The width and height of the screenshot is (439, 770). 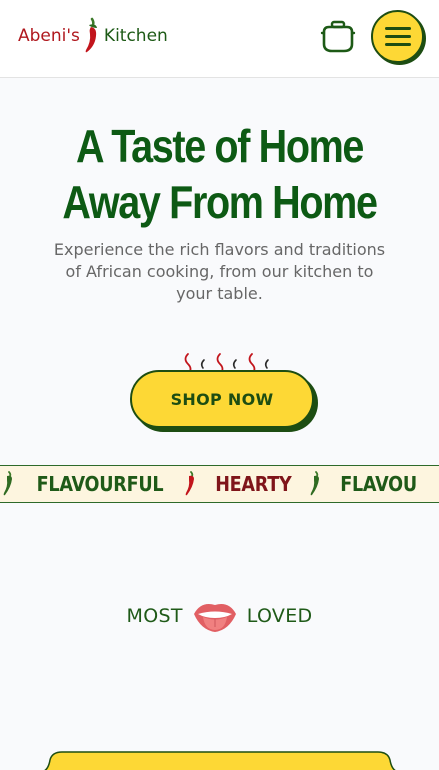 What do you see at coordinates (100, 484) in the screenshot?
I see `ticker-item: FLAVOURFUL` at bounding box center [100, 484].